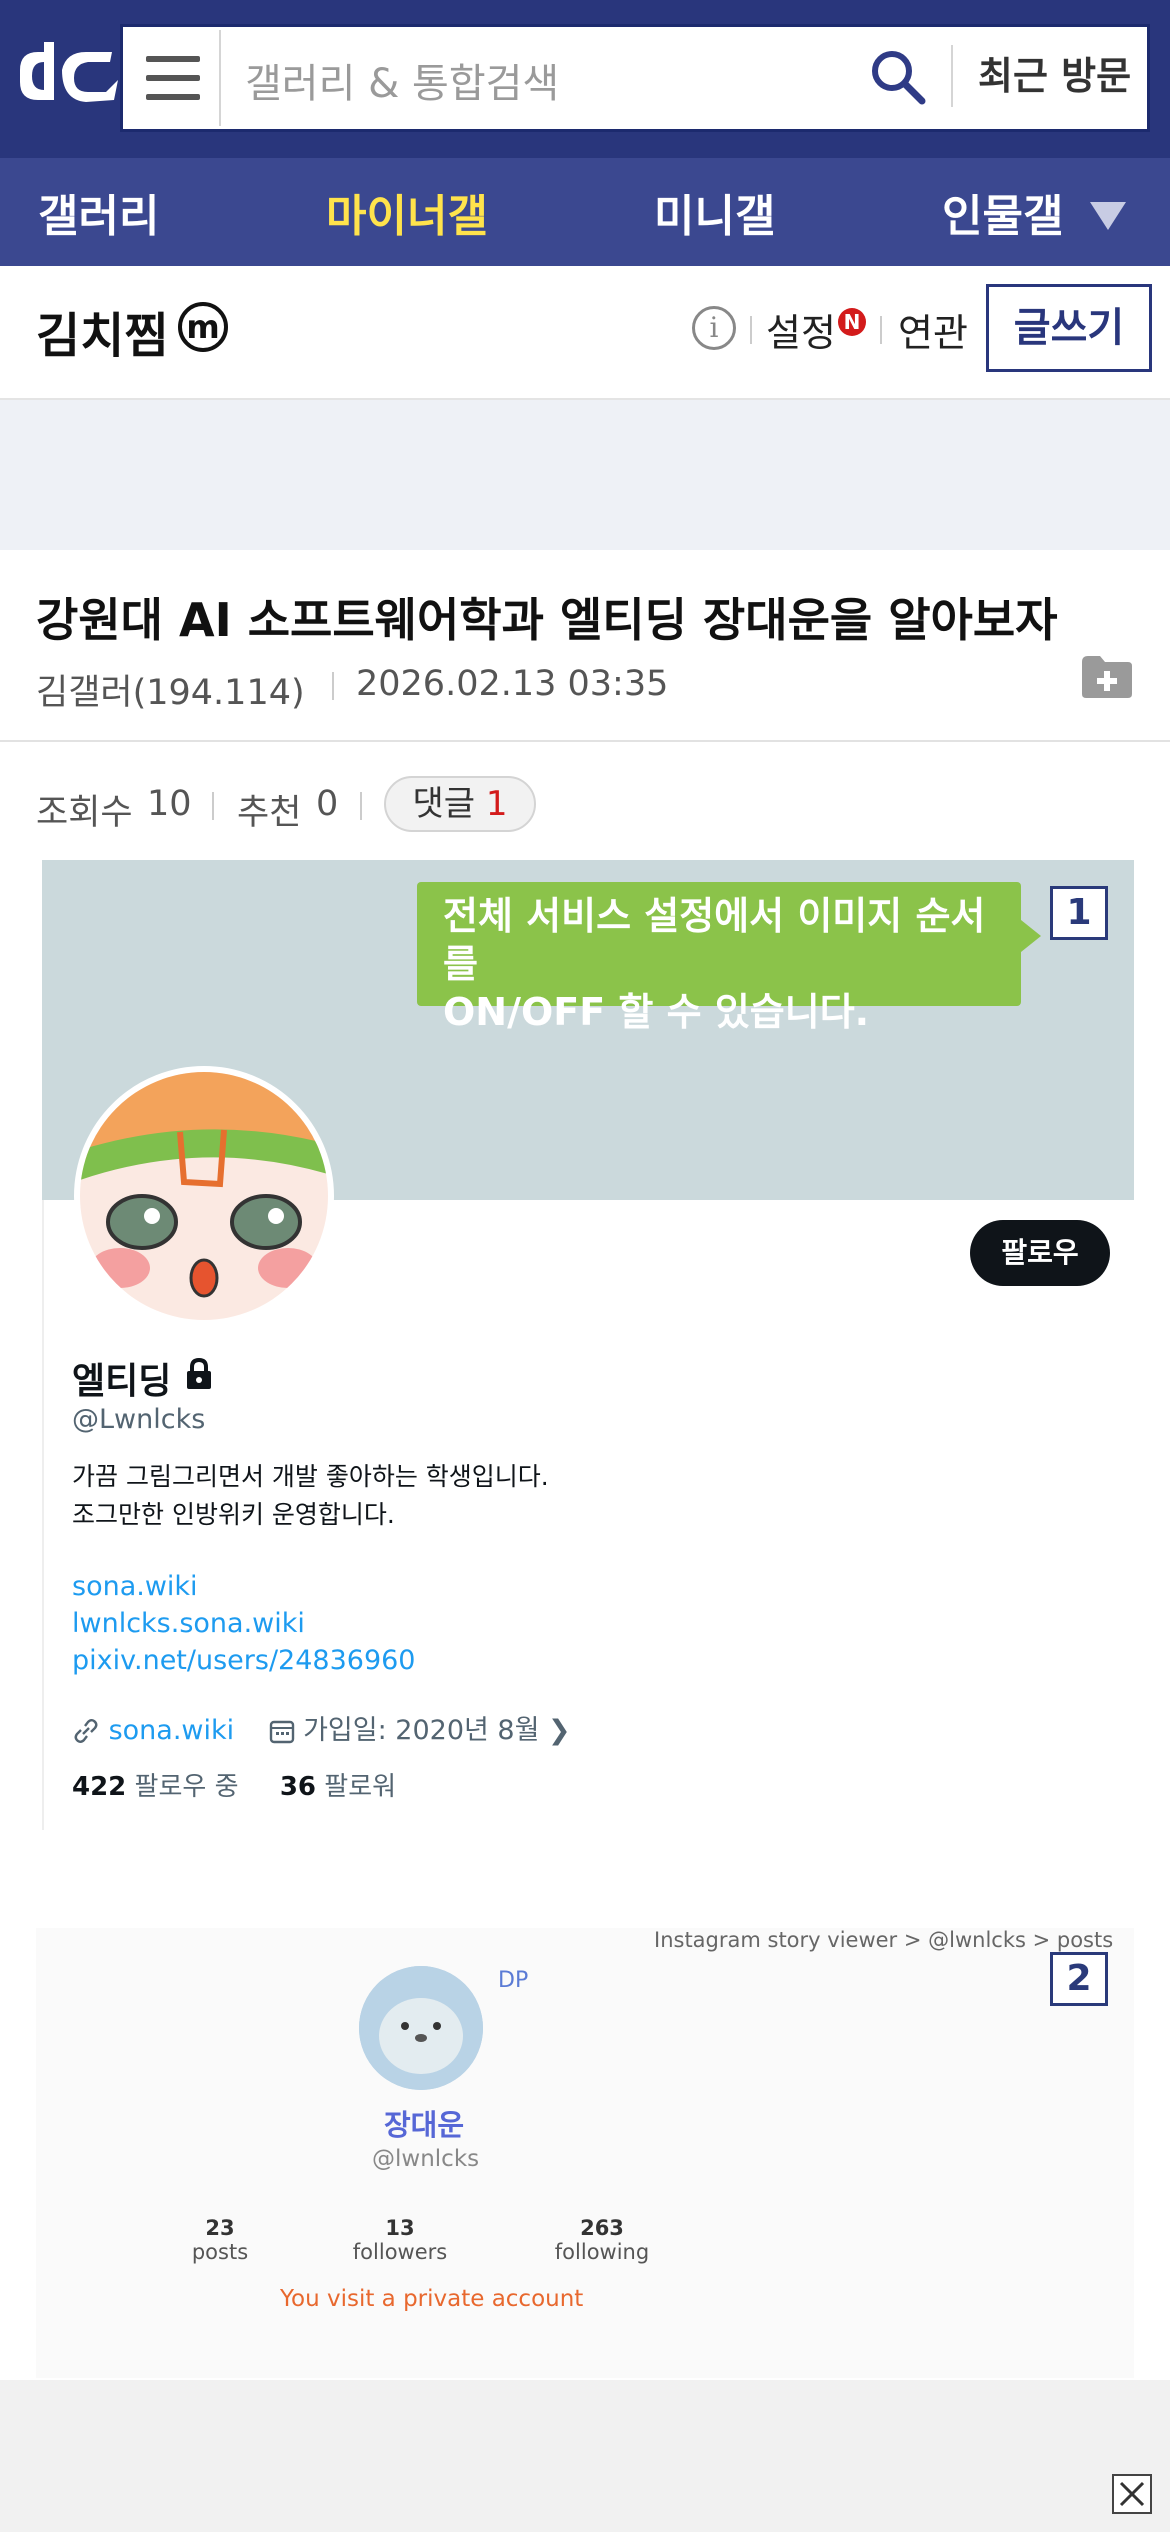 This screenshot has height=2532, width=1170. What do you see at coordinates (1132, 2494) in the screenshot?
I see `close-icon` at bounding box center [1132, 2494].